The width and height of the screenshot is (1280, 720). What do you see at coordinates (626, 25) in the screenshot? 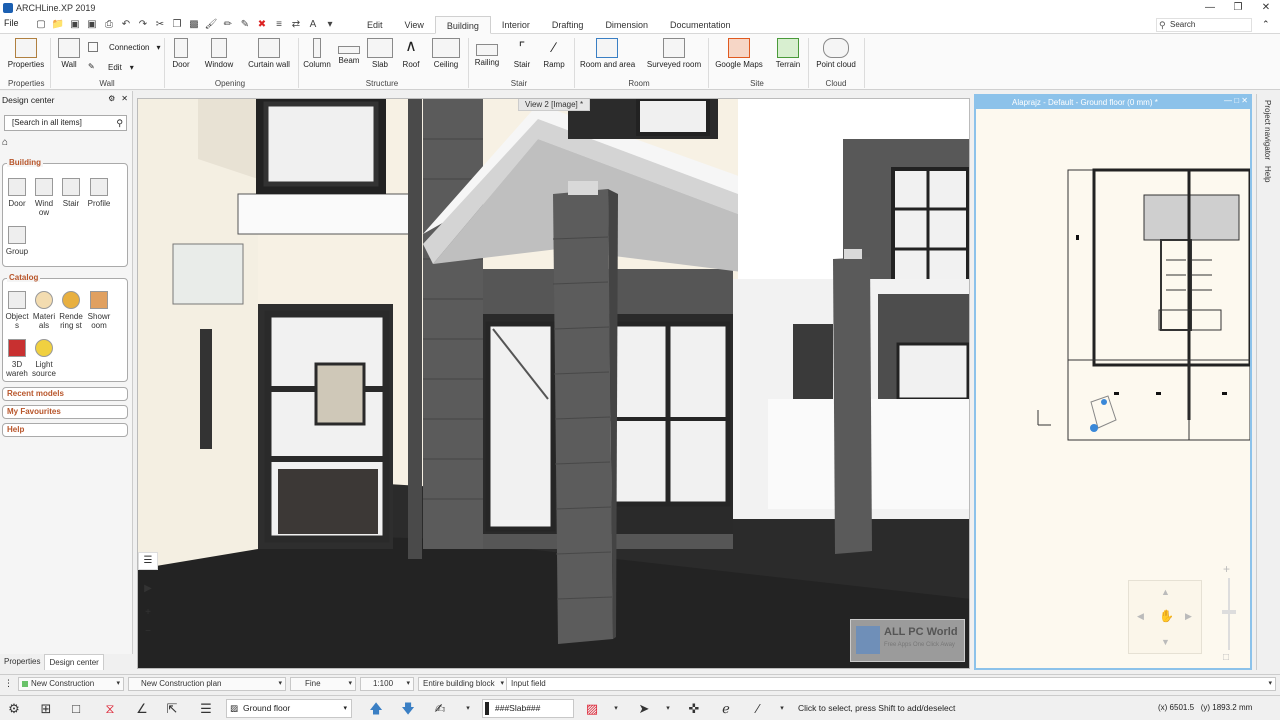
I see `tab-dimension: Dimension` at bounding box center [626, 25].